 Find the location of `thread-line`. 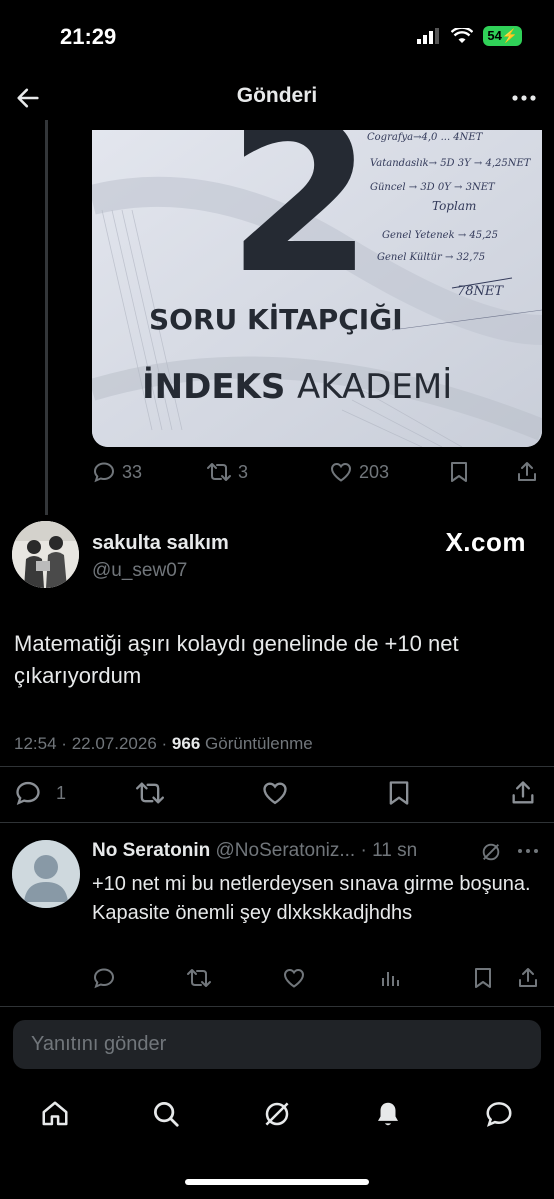

thread-line is located at coordinates (46, 317).